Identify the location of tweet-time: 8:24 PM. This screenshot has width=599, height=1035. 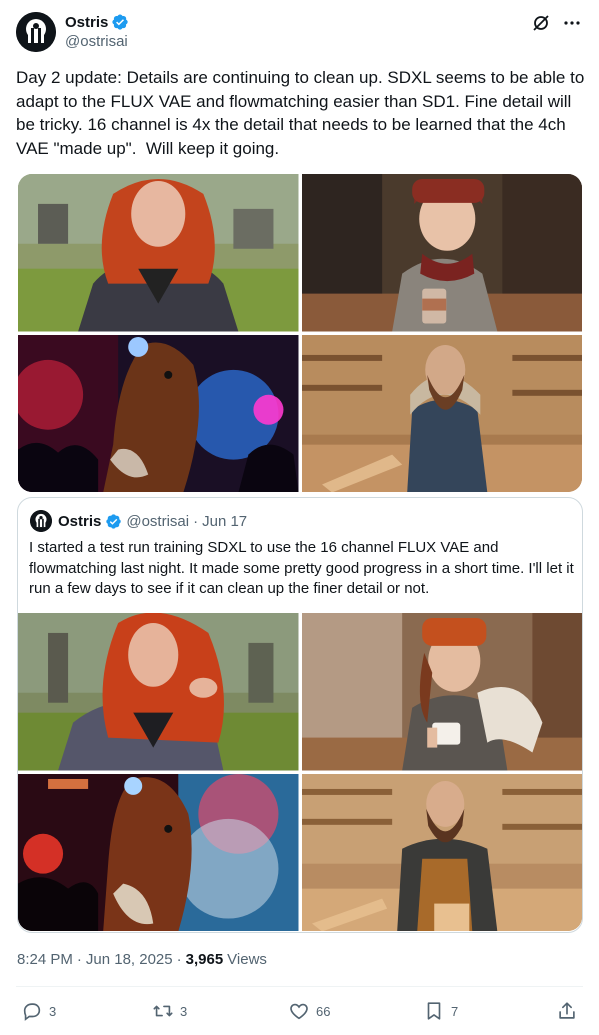
(45, 959).